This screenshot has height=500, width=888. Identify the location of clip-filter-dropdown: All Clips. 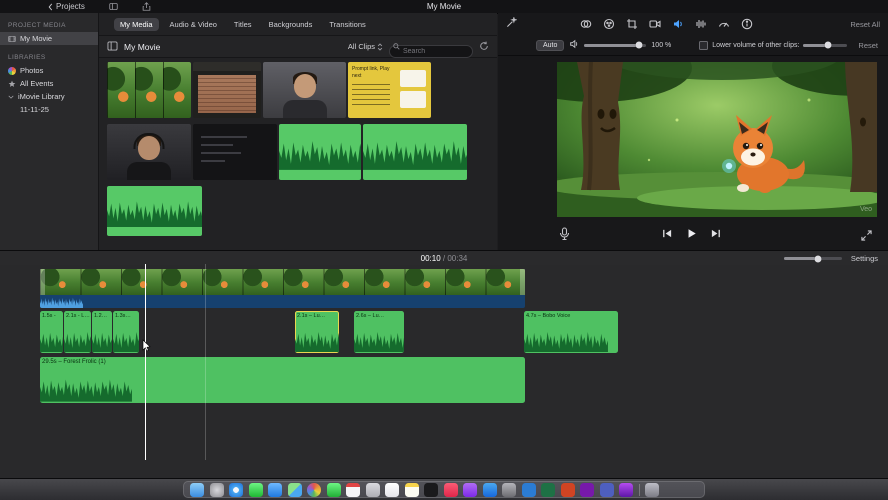
(365, 46).